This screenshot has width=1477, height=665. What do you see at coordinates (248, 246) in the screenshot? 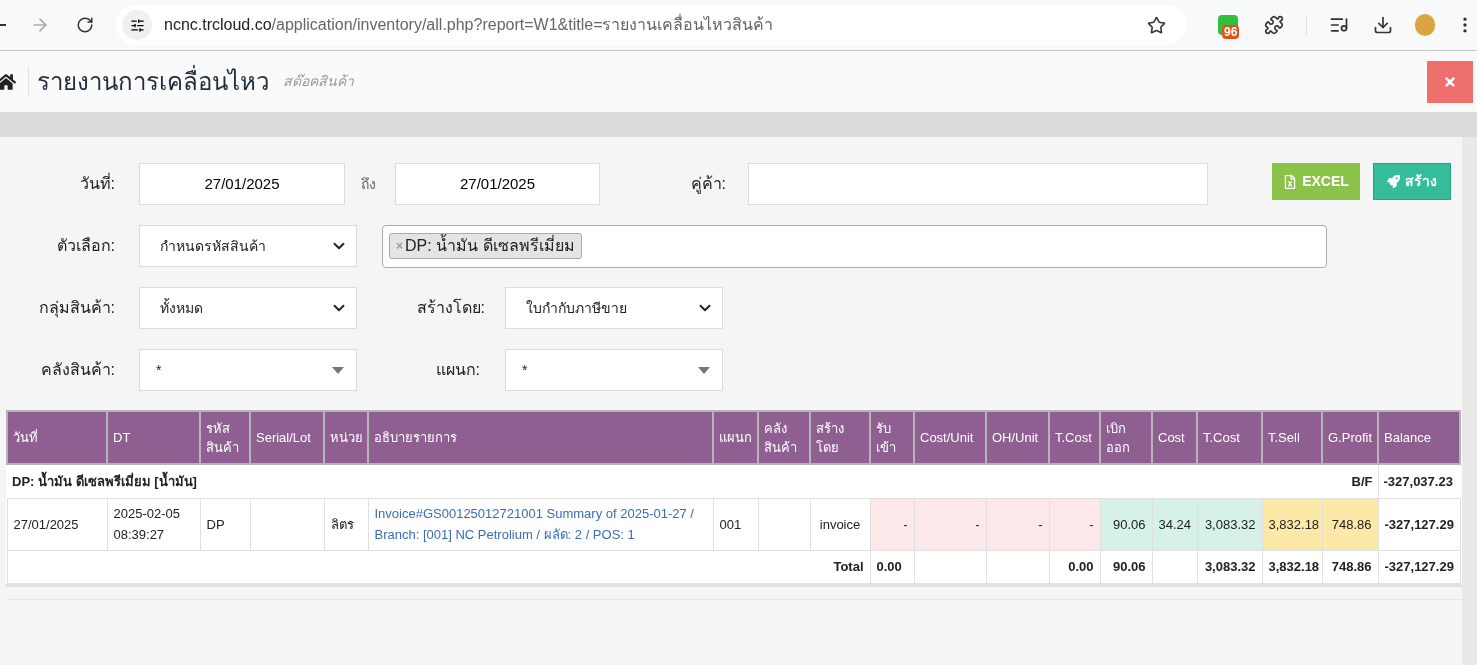
I see `select-field: กำหนดรหัสสินค้า` at bounding box center [248, 246].